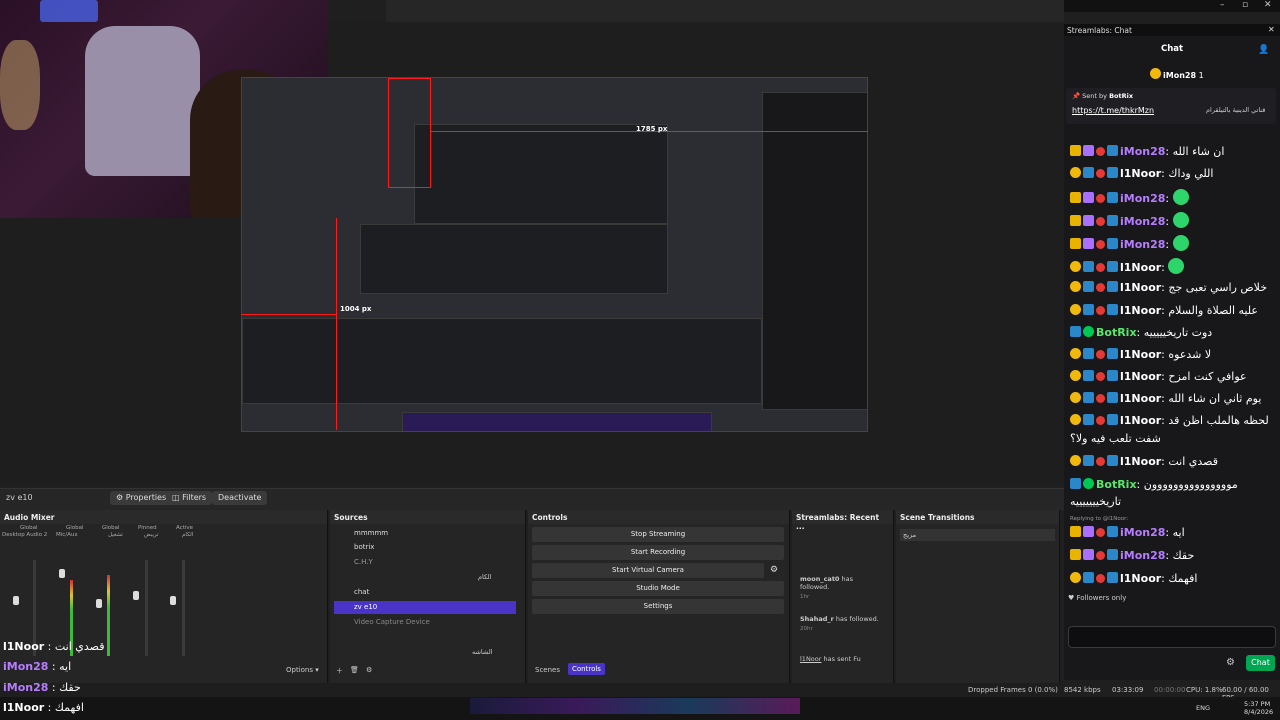 This screenshot has height=720, width=1280. I want to click on pinned-link: https://t.me/thkrMzn, so click(1113, 110).